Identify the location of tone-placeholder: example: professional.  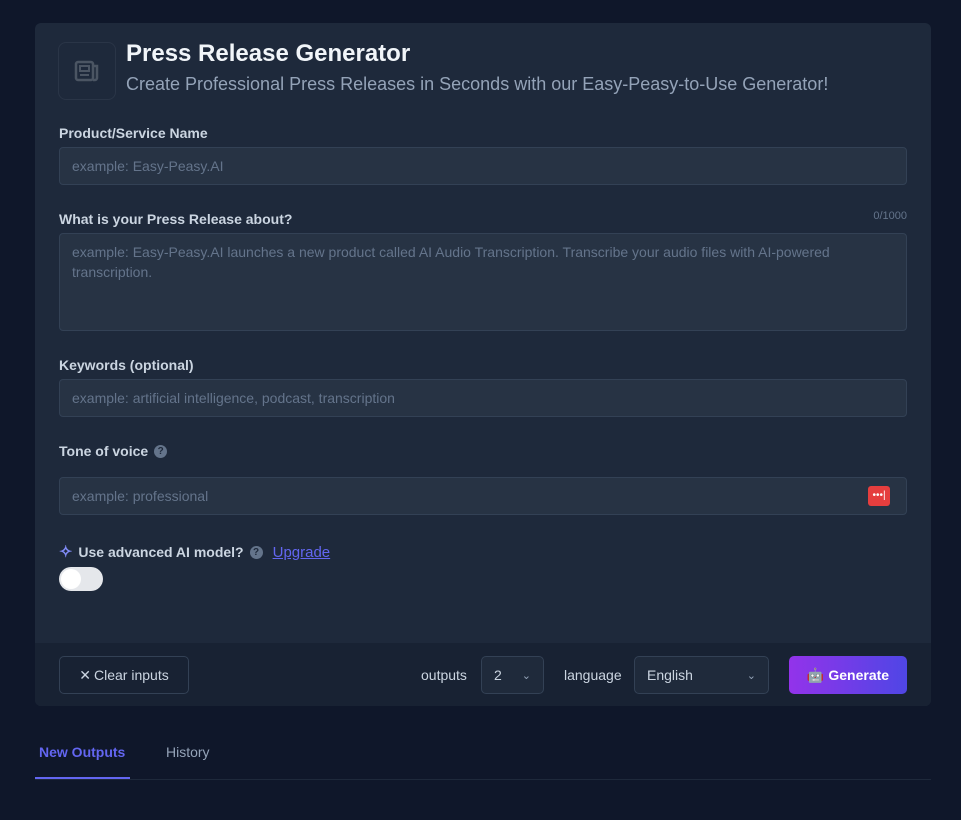
(140, 496).